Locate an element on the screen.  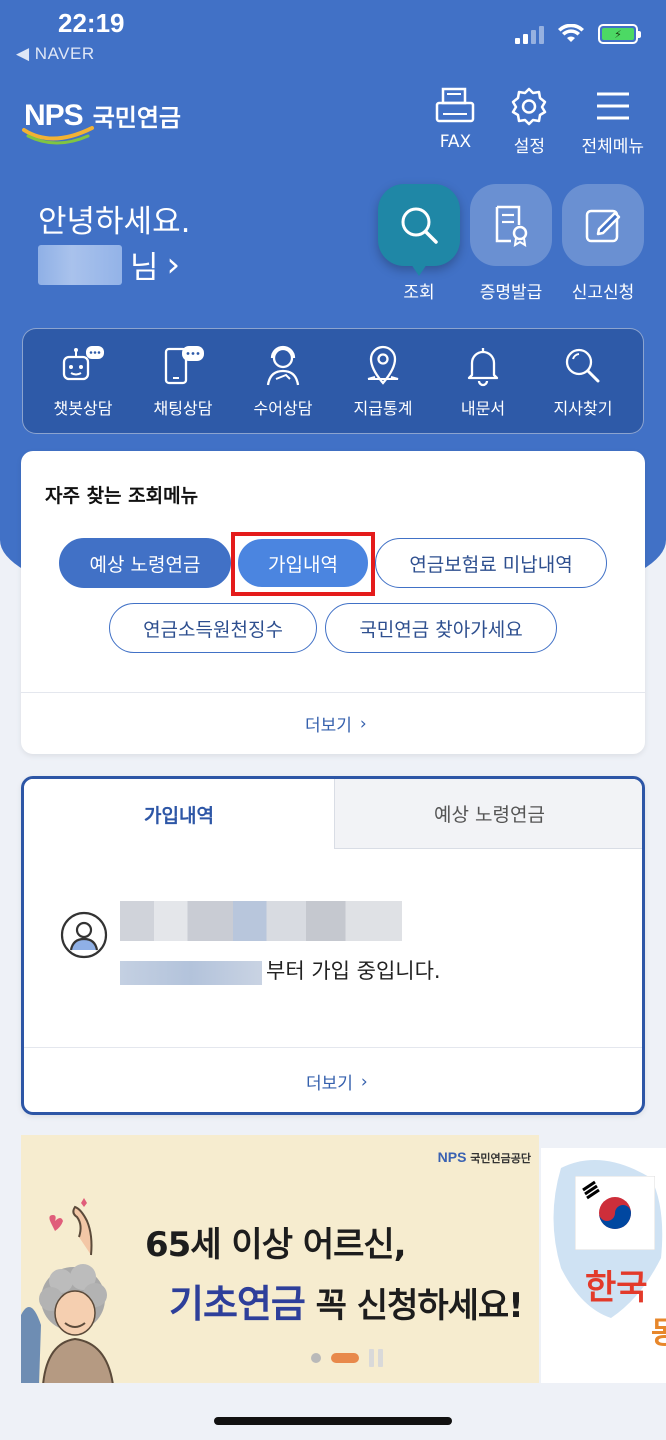
member-info-redacted is located at coordinates (261, 921).